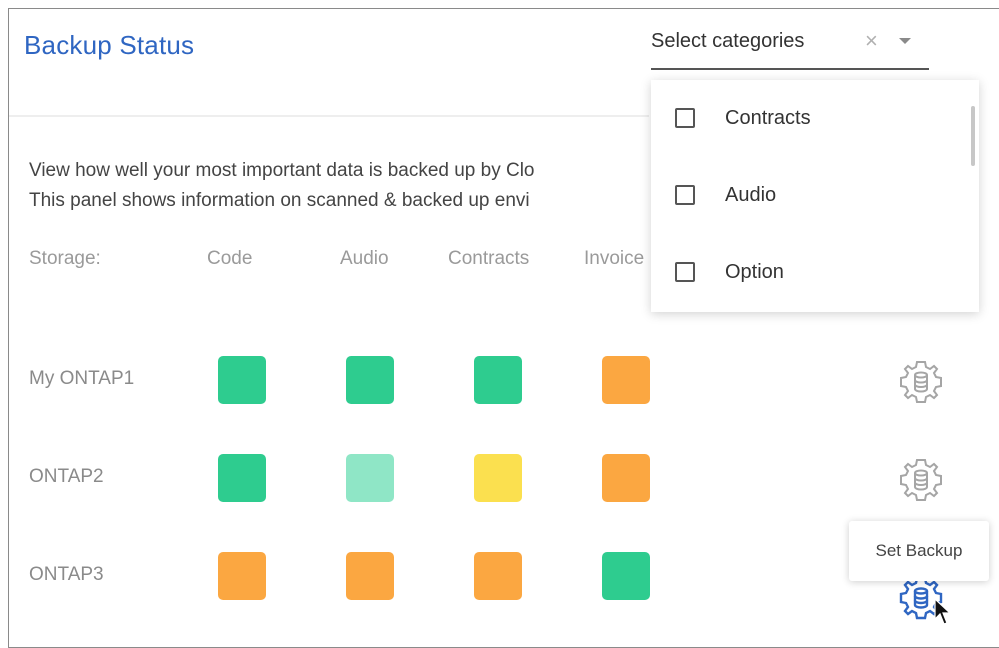  What do you see at coordinates (815, 196) in the screenshot?
I see `category-dropdown: Contracts Audio Option` at bounding box center [815, 196].